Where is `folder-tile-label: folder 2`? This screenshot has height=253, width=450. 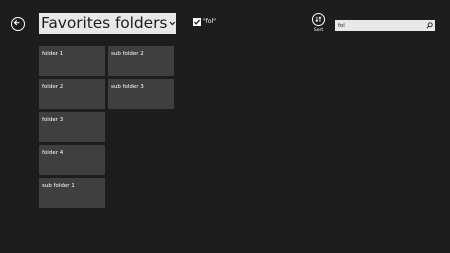
folder-tile-label: folder 2 is located at coordinates (53, 87).